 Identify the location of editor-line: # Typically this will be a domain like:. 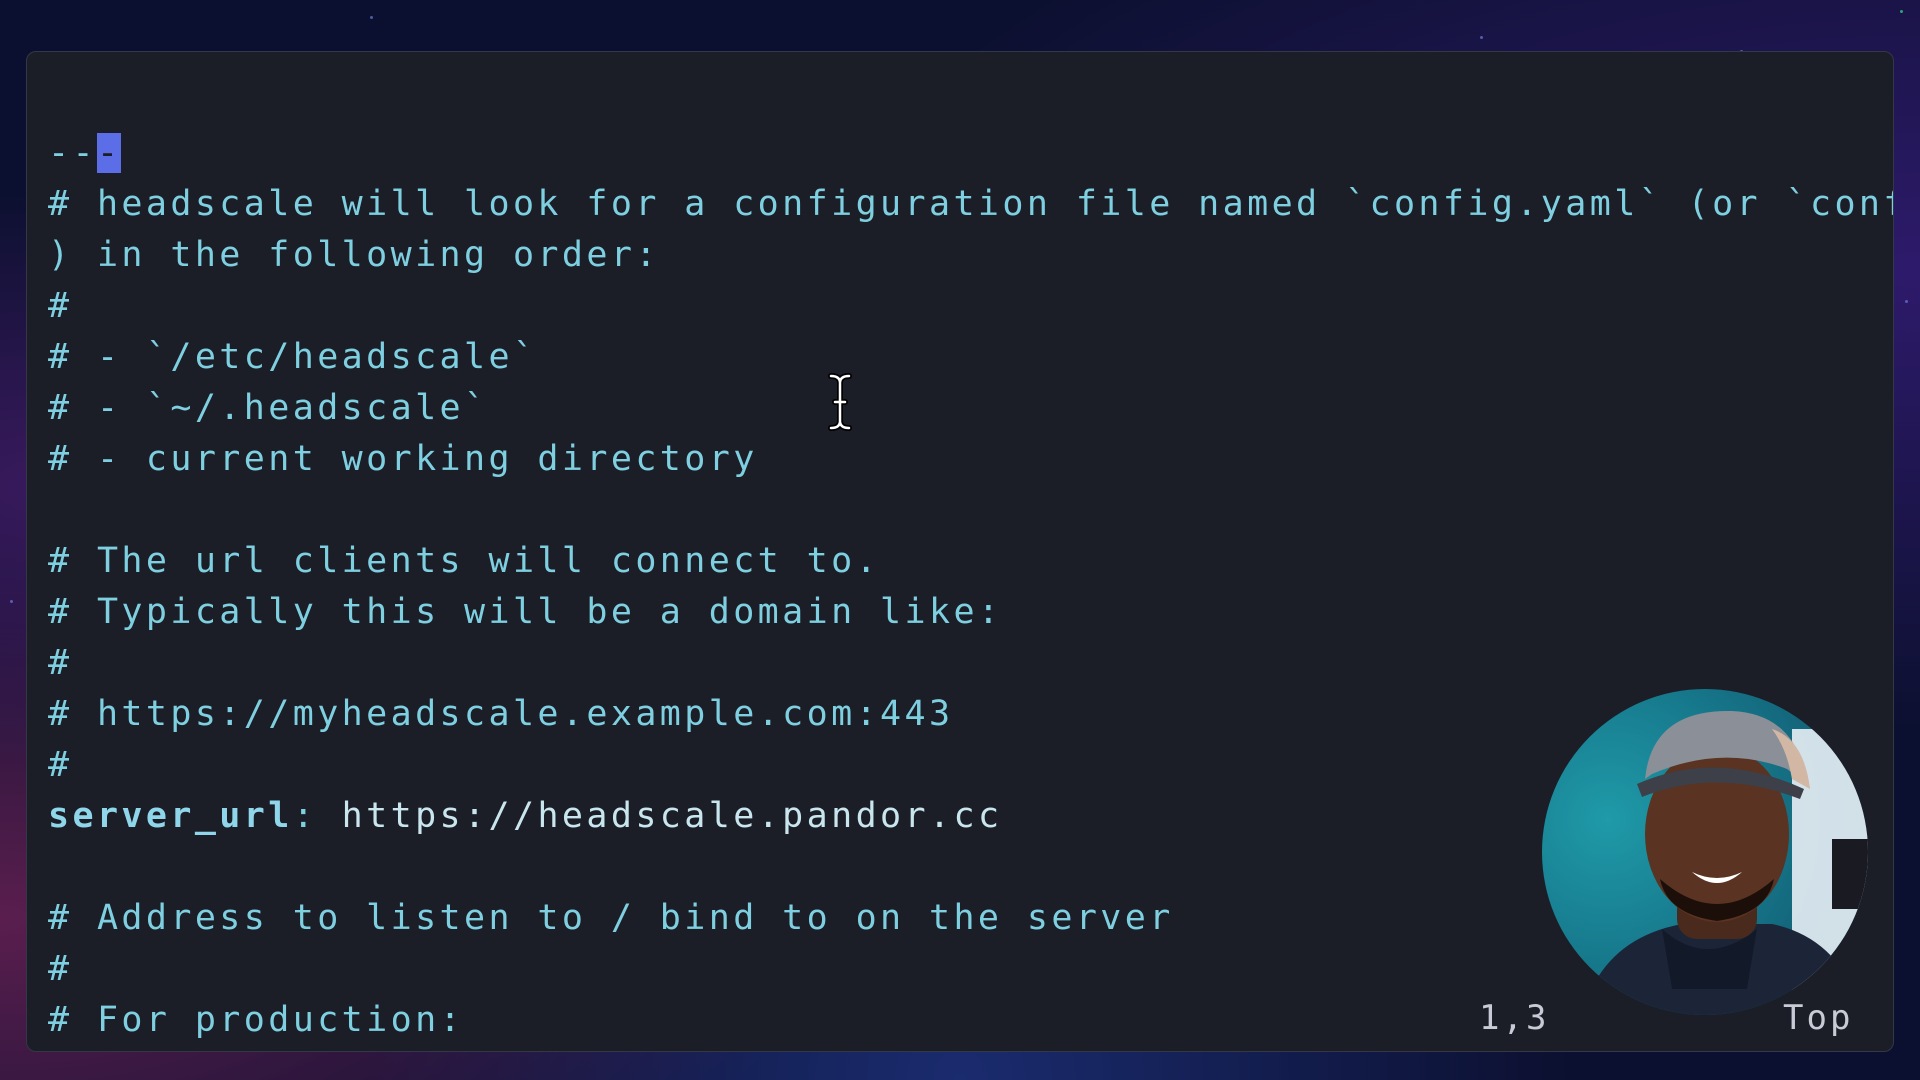
(525, 612).